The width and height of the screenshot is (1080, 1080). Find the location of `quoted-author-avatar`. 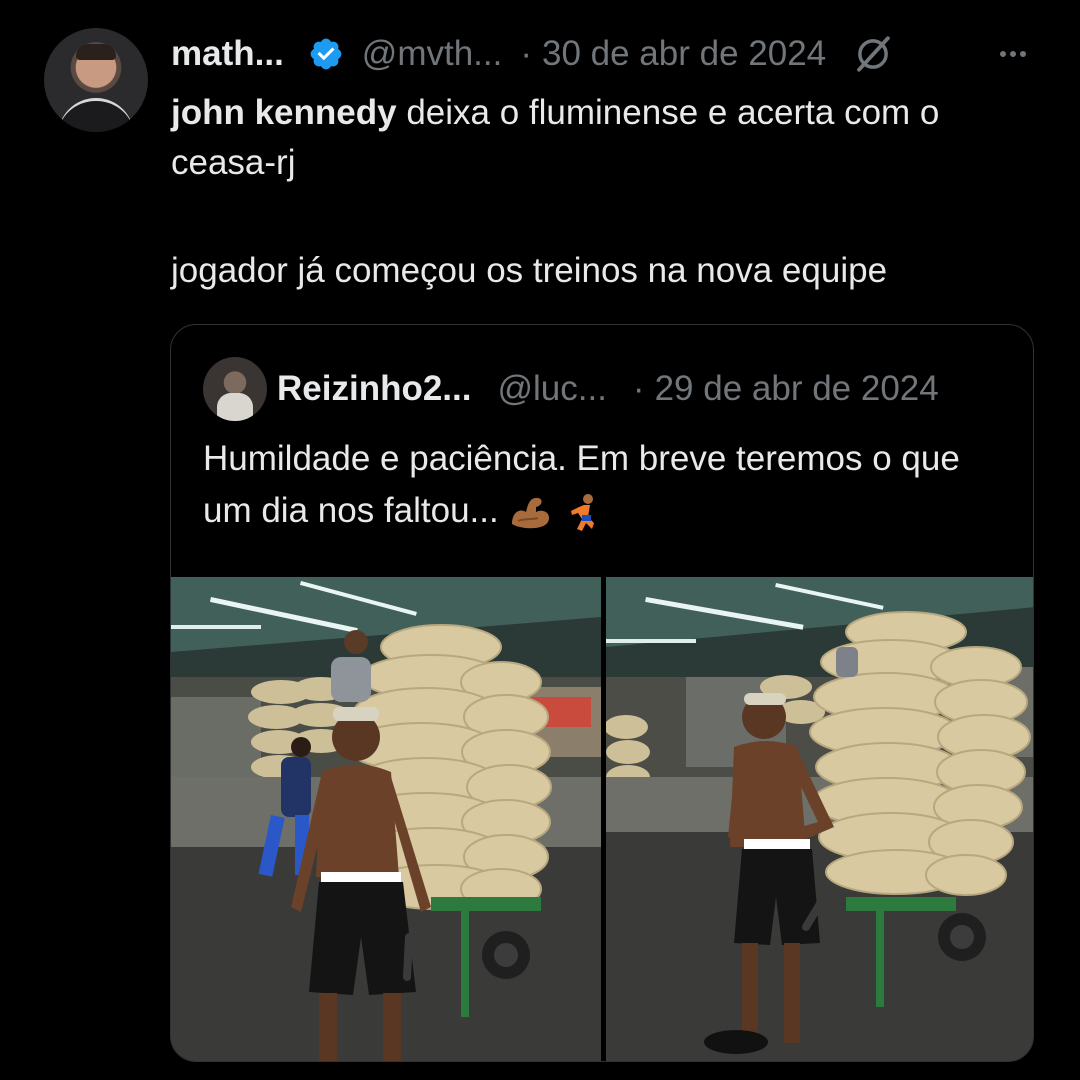

quoted-author-avatar is located at coordinates (235, 389).